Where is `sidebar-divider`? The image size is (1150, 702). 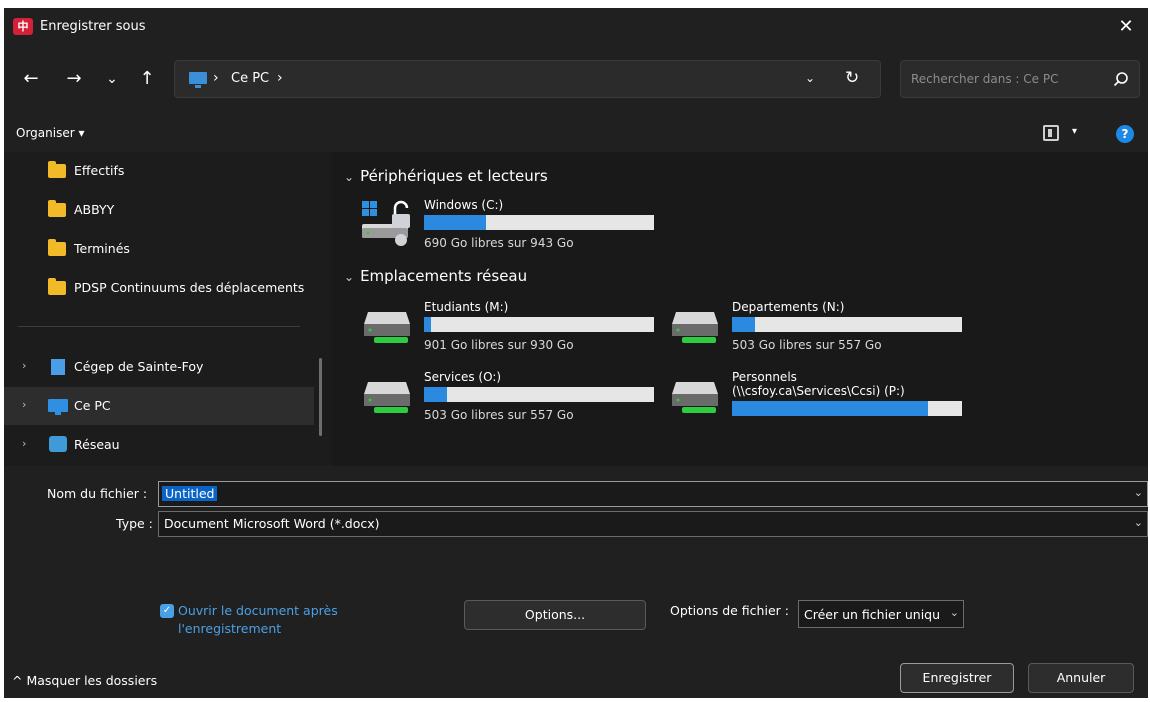
sidebar-divider is located at coordinates (159, 326).